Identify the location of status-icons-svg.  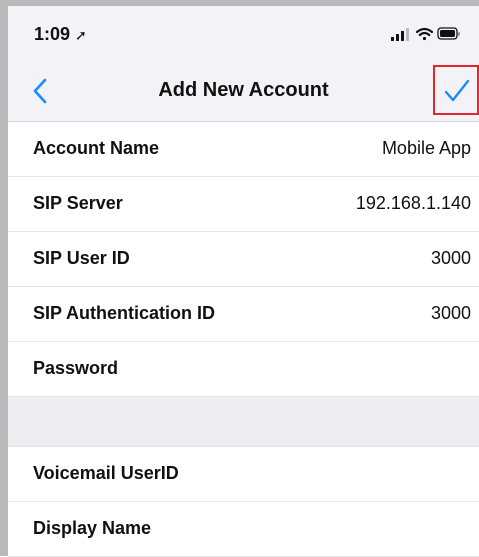
(425, 34).